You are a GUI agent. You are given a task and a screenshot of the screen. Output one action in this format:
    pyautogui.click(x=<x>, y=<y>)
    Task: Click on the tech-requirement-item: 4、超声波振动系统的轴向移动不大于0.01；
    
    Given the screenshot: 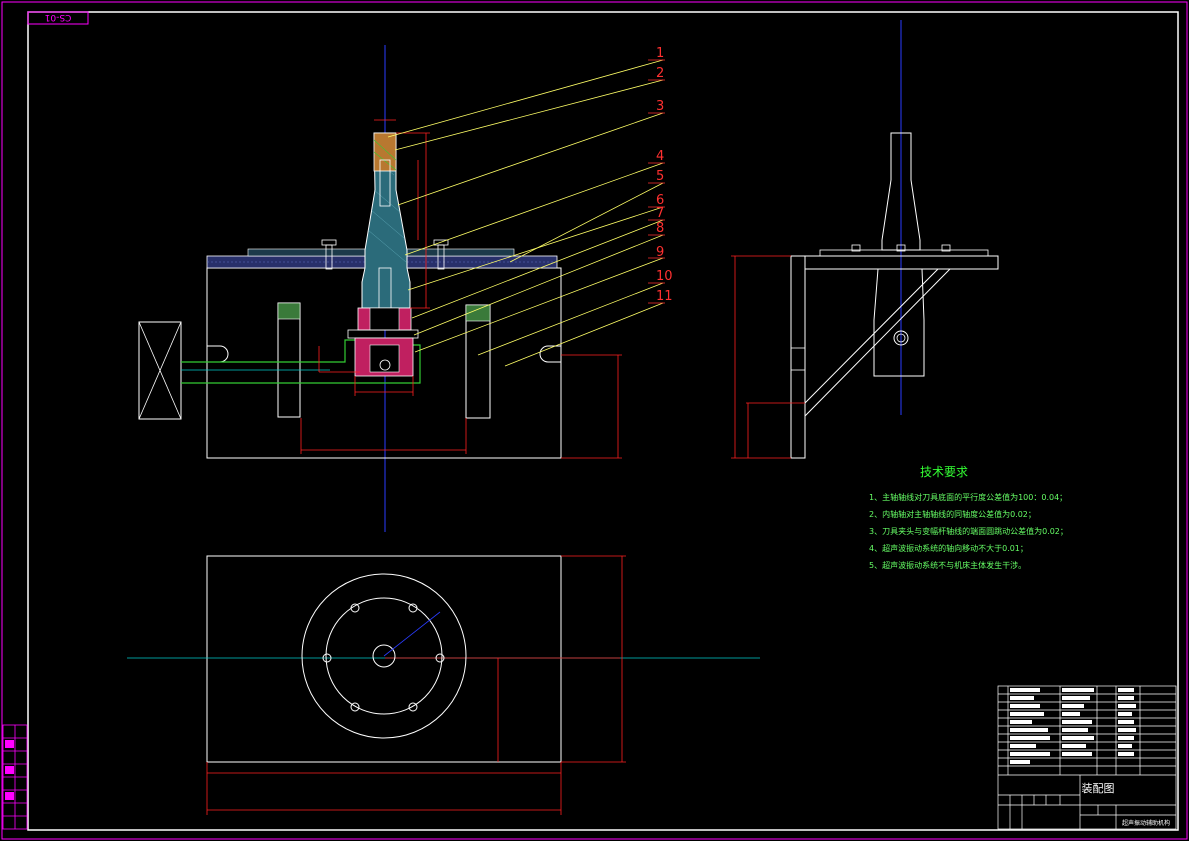 What is the action you would take?
    pyautogui.click(x=948, y=548)
    